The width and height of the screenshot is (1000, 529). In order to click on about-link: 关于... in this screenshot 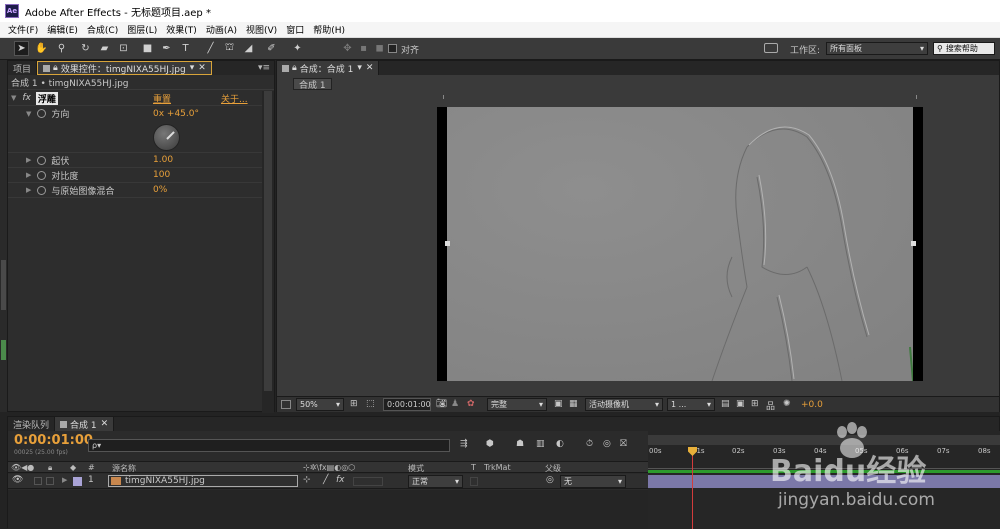, I will do `click(234, 98)`.